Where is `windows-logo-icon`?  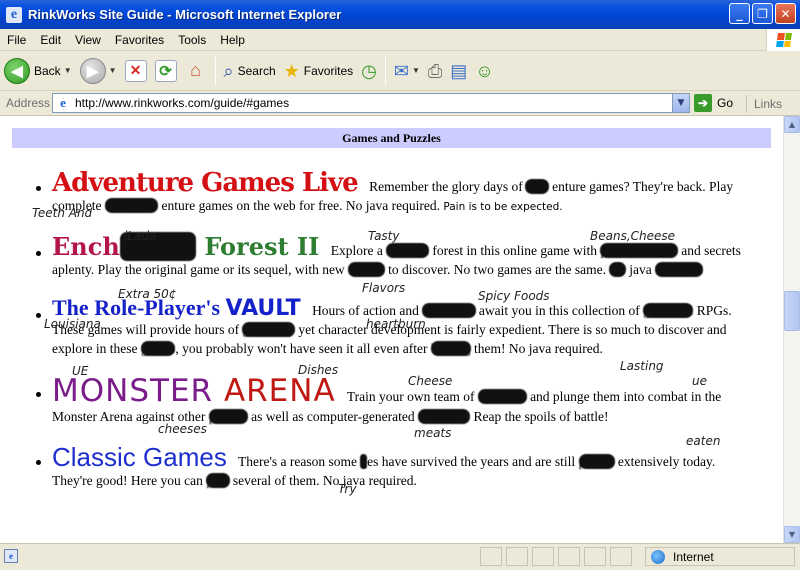
windows-logo-icon is located at coordinates (783, 40).